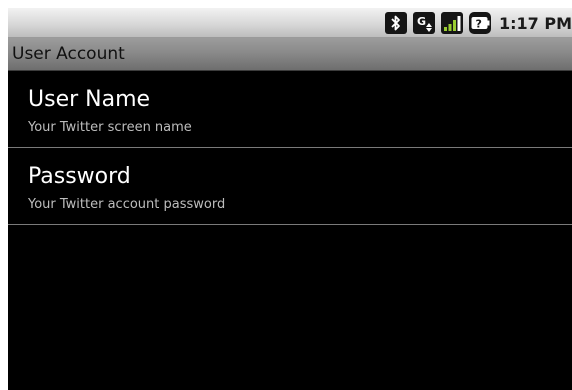 Image resolution: width=572 pixels, height=390 pixels. I want to click on status-icons: G ? 1:17 PM, so click(478, 23).